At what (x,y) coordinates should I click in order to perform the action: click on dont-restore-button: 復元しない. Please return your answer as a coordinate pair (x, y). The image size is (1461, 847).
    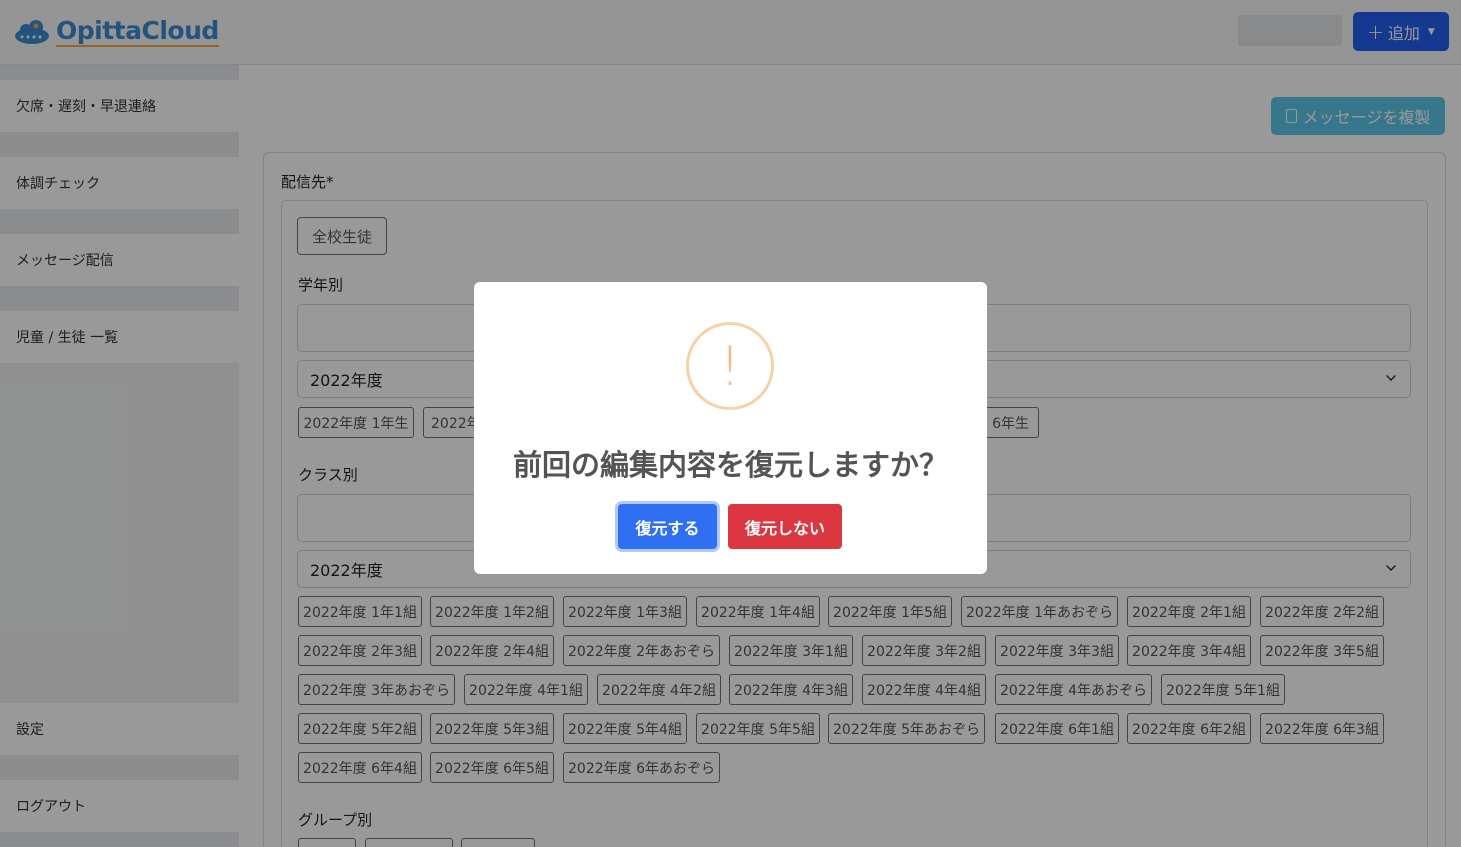
    Looking at the image, I should click on (785, 526).